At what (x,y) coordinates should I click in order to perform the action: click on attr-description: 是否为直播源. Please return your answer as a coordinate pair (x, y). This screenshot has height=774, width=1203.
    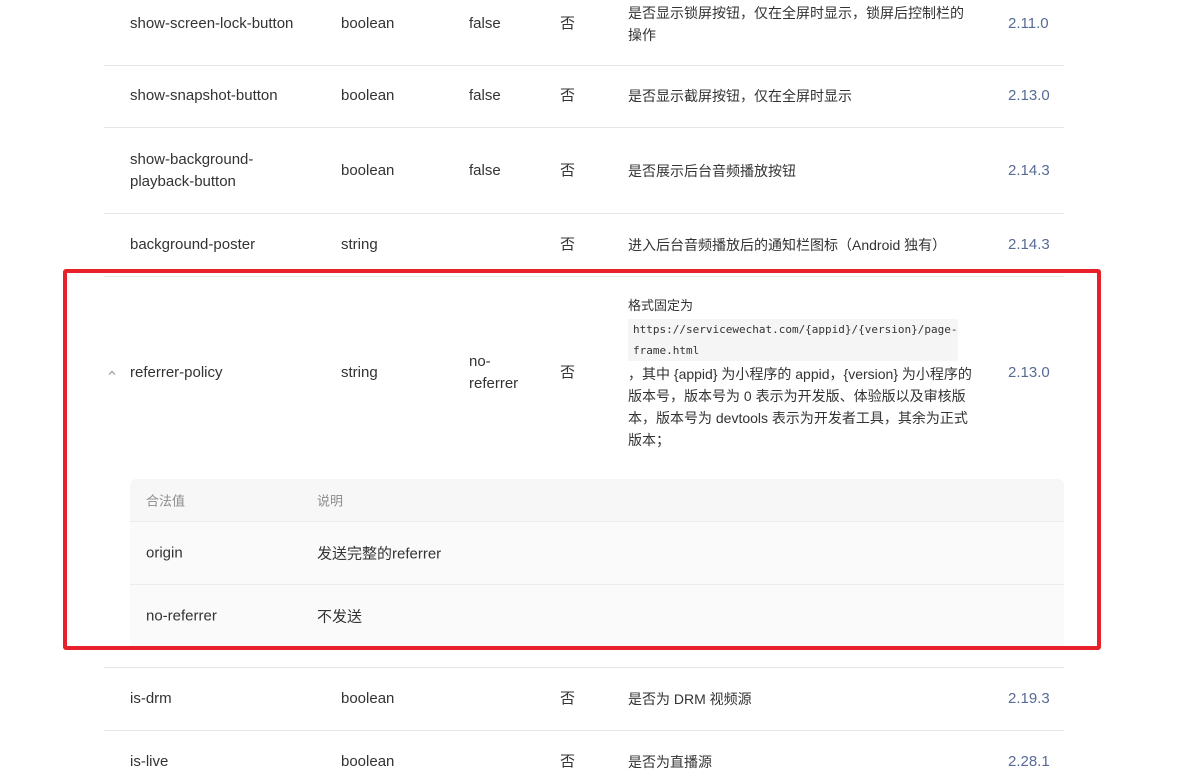
    Looking at the image, I should click on (670, 762).